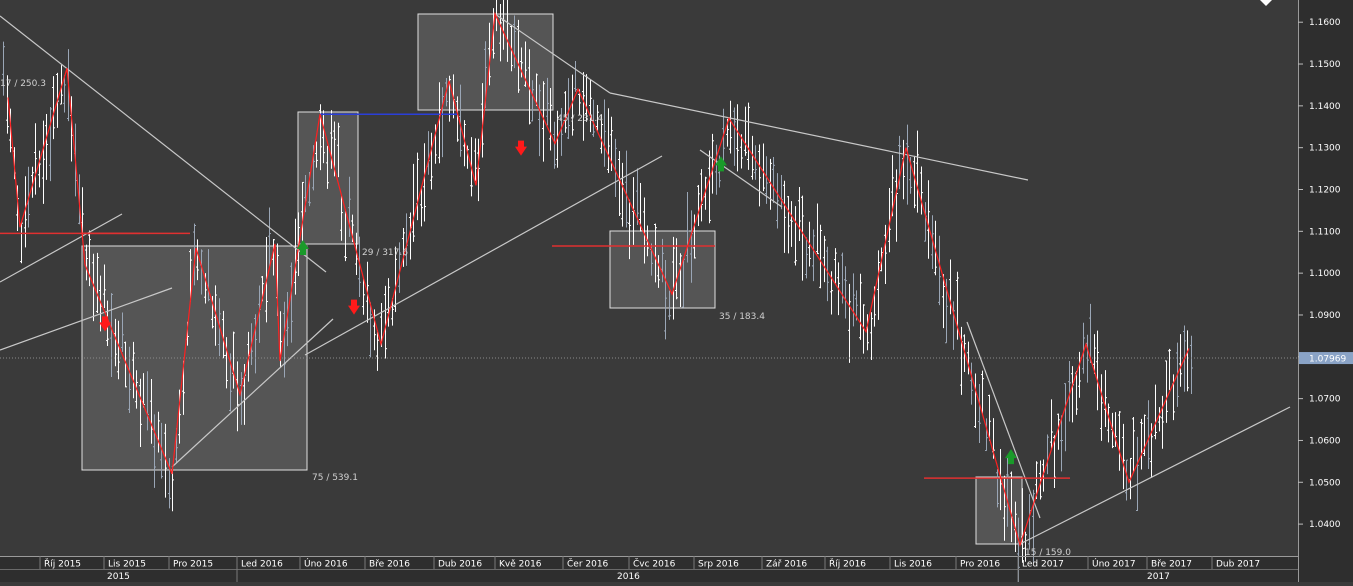 This screenshot has height=586, width=1353. Describe the element at coordinates (1325, 441) in the screenshot. I see `y-tick-label: 1.0600` at that location.